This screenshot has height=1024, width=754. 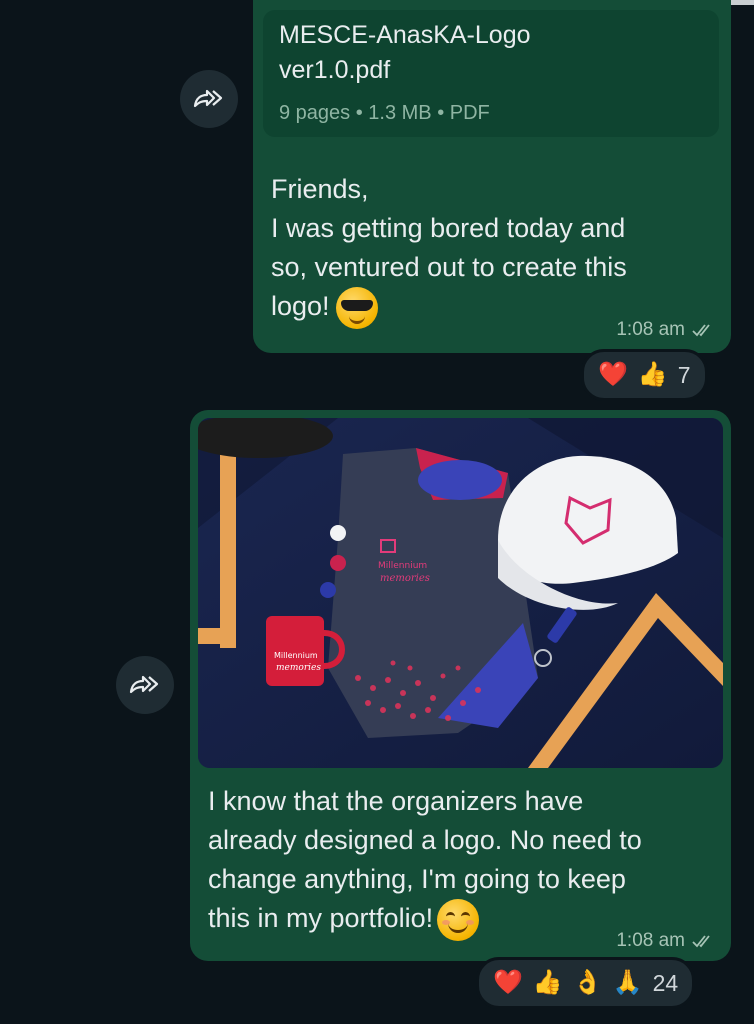 What do you see at coordinates (627, 982) in the screenshot?
I see `folded-hands-reaction-icon: 🙏` at bounding box center [627, 982].